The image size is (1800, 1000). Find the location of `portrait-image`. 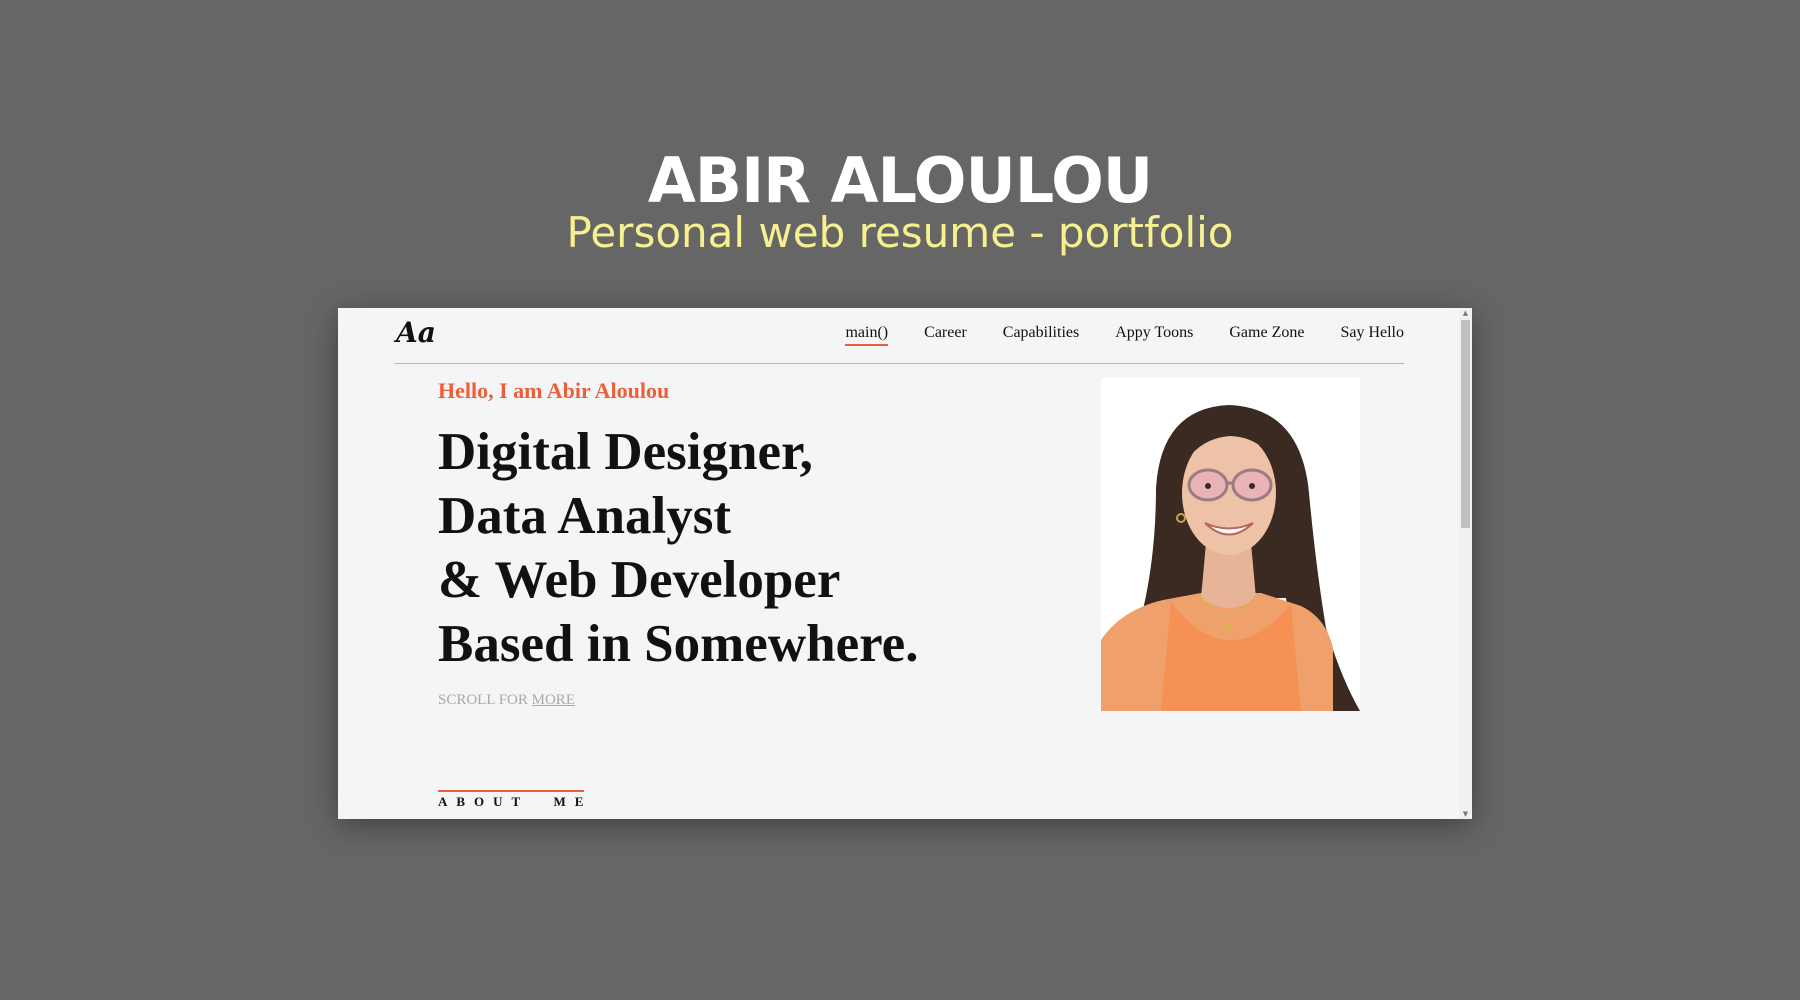

portrait-image is located at coordinates (1230, 544).